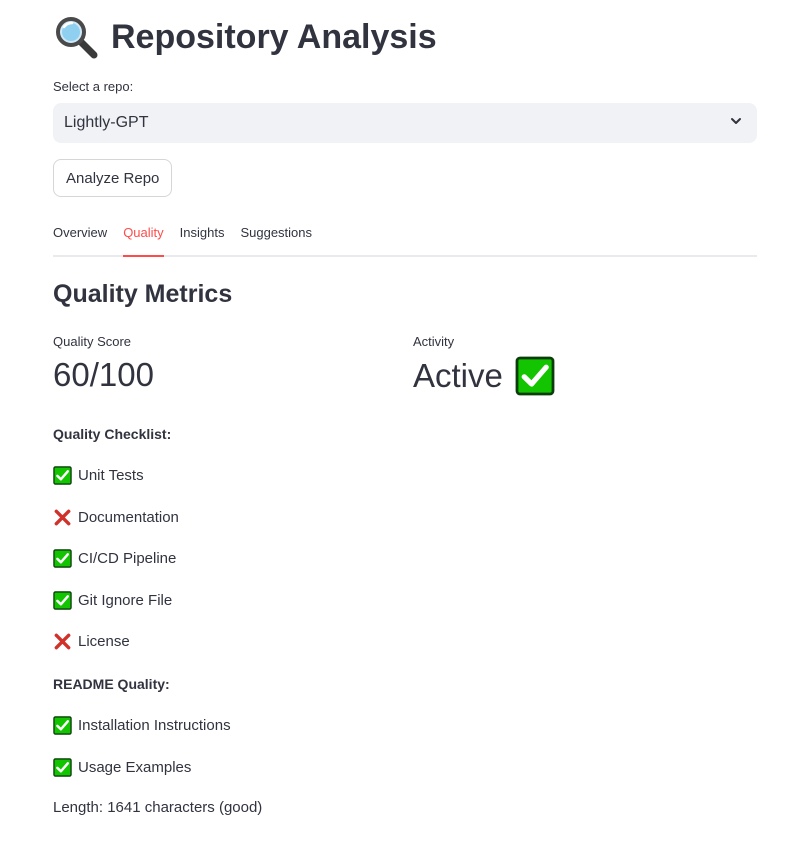 The width and height of the screenshot is (811, 858). What do you see at coordinates (103, 374) in the screenshot?
I see `quality-score-value: 60/100` at bounding box center [103, 374].